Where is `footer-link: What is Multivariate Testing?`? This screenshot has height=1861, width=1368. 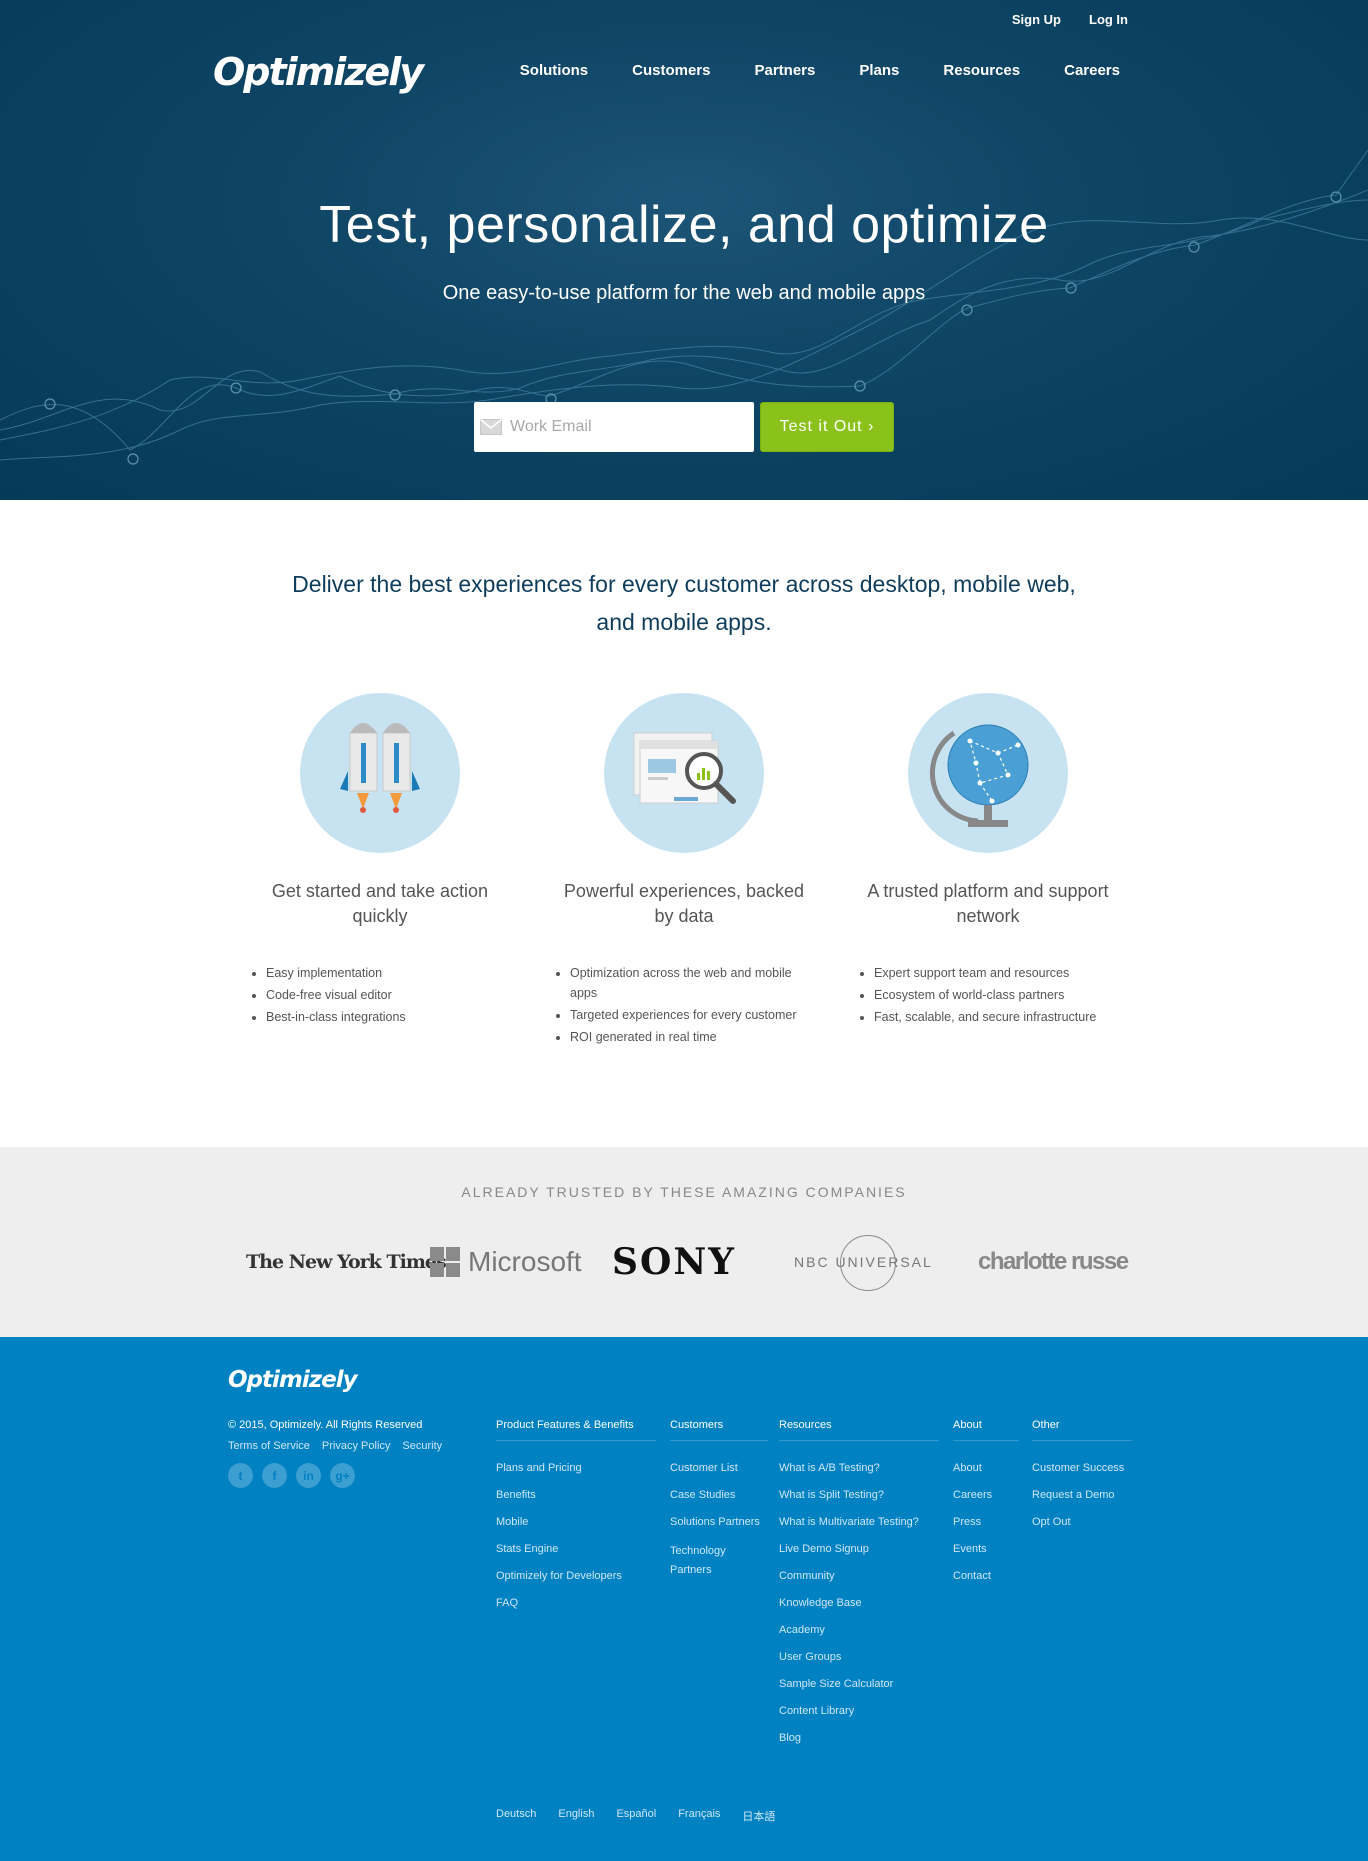
footer-link: What is Multivariate Testing? is located at coordinates (859, 1522).